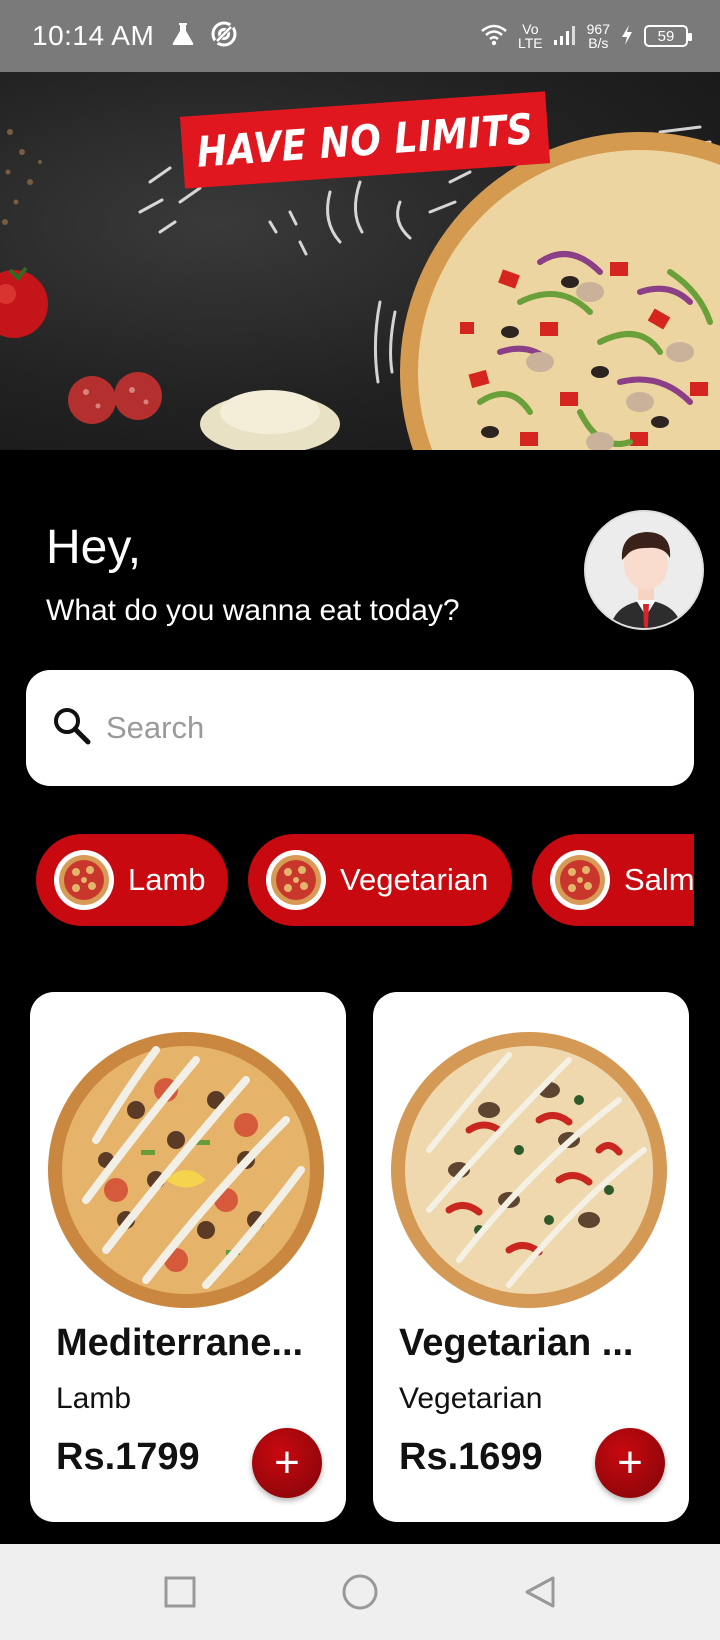 The width and height of the screenshot is (720, 1640). I want to click on search-icon, so click(72, 728).